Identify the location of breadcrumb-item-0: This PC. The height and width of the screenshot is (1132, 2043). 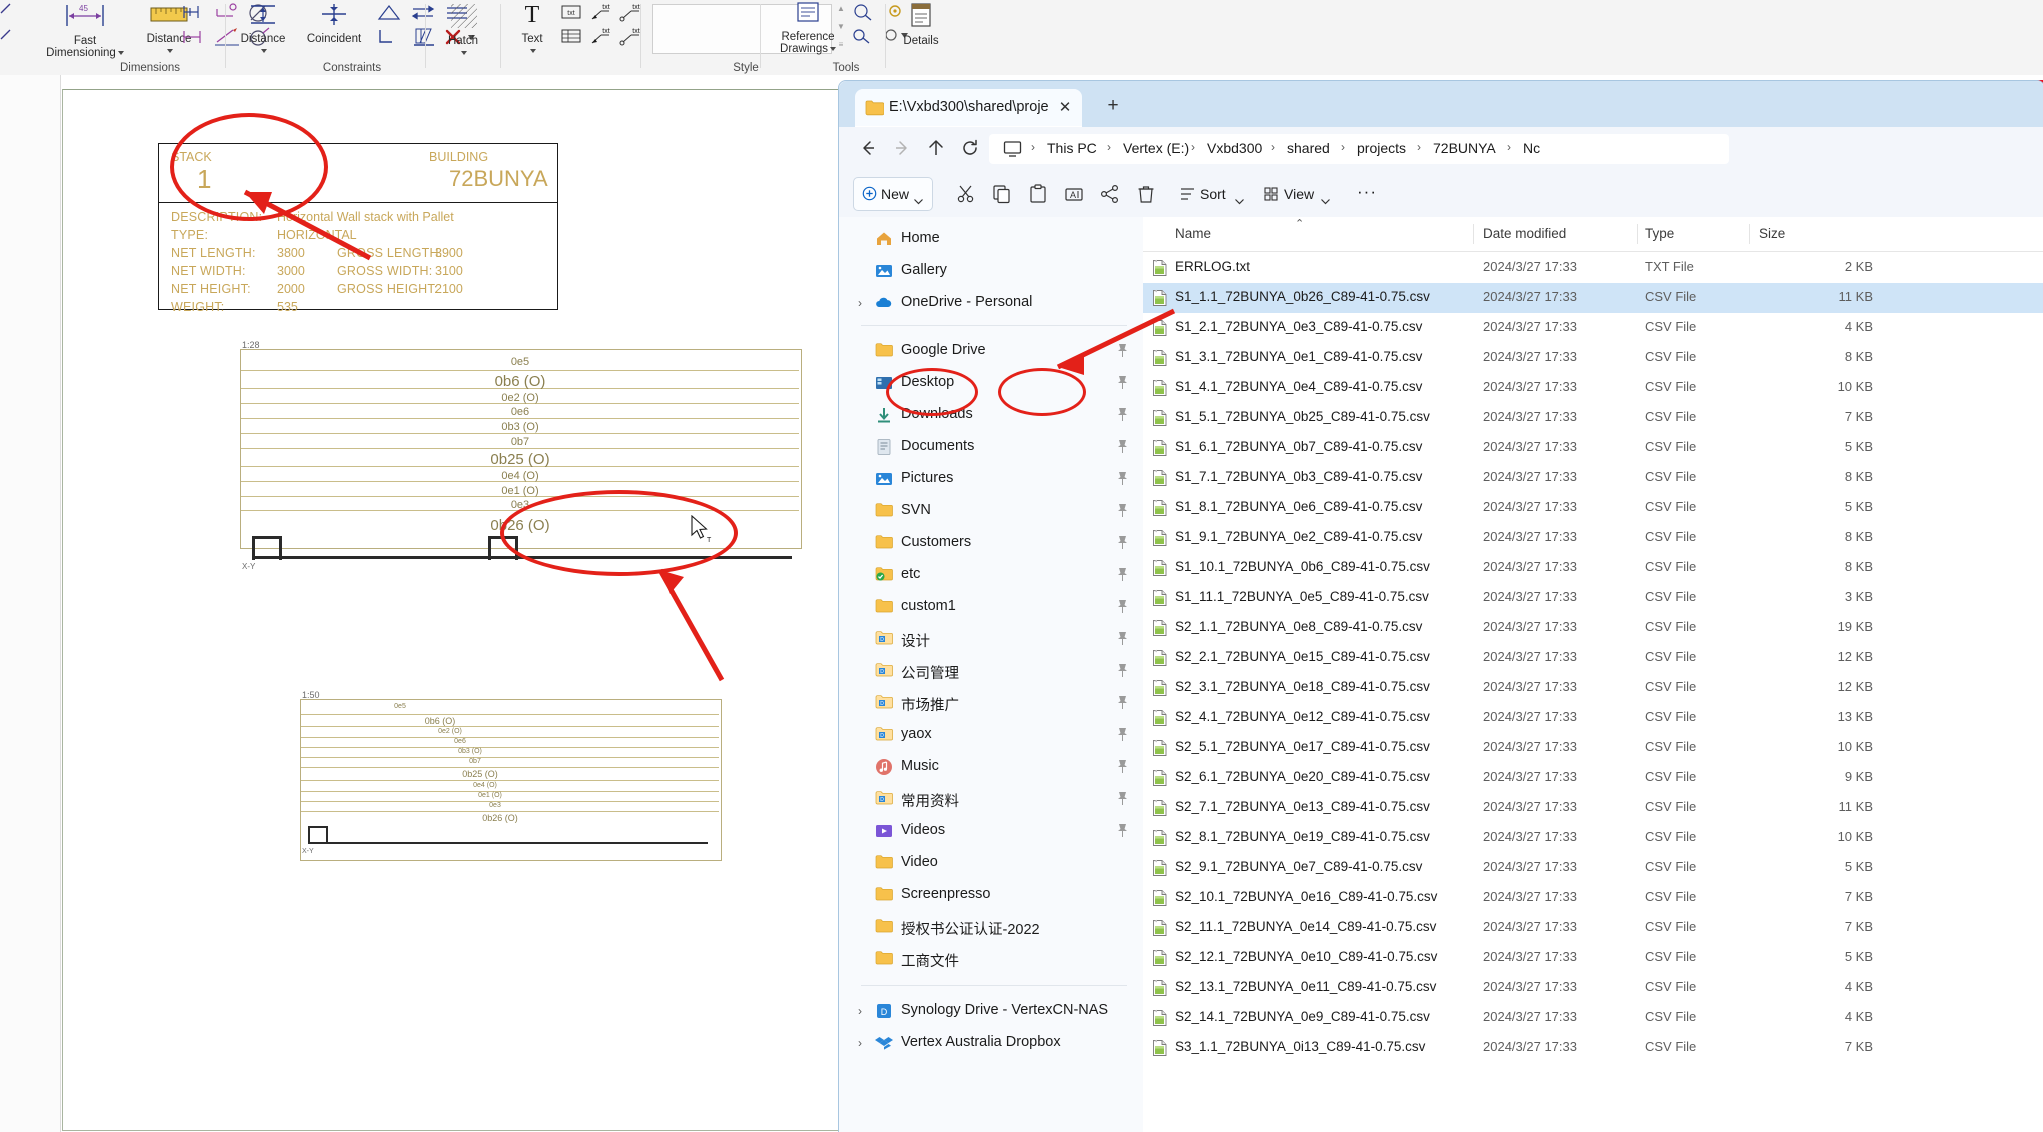
(1072, 148).